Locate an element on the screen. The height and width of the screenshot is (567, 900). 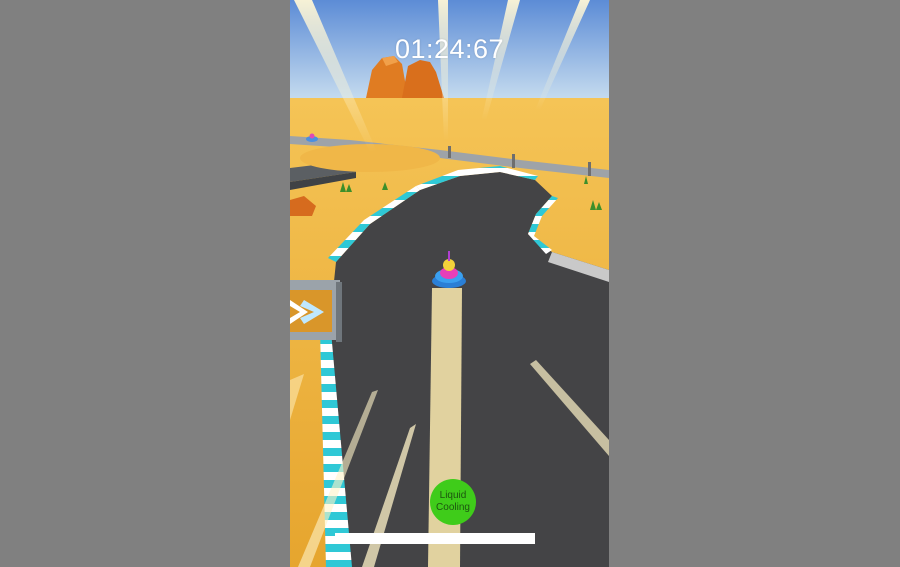
race-progress-fill is located at coordinates (435, 538).